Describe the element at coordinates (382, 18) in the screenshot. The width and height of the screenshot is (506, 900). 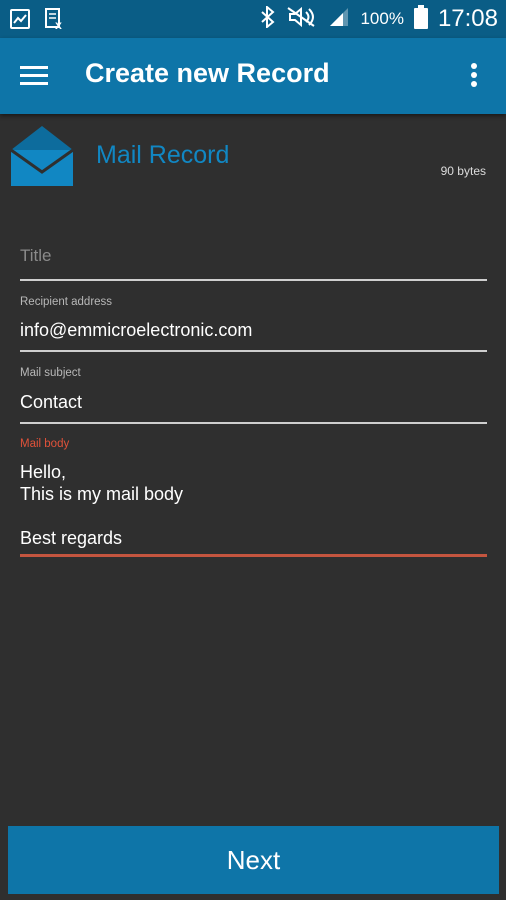
I see `battery-percent: 100%` at that location.